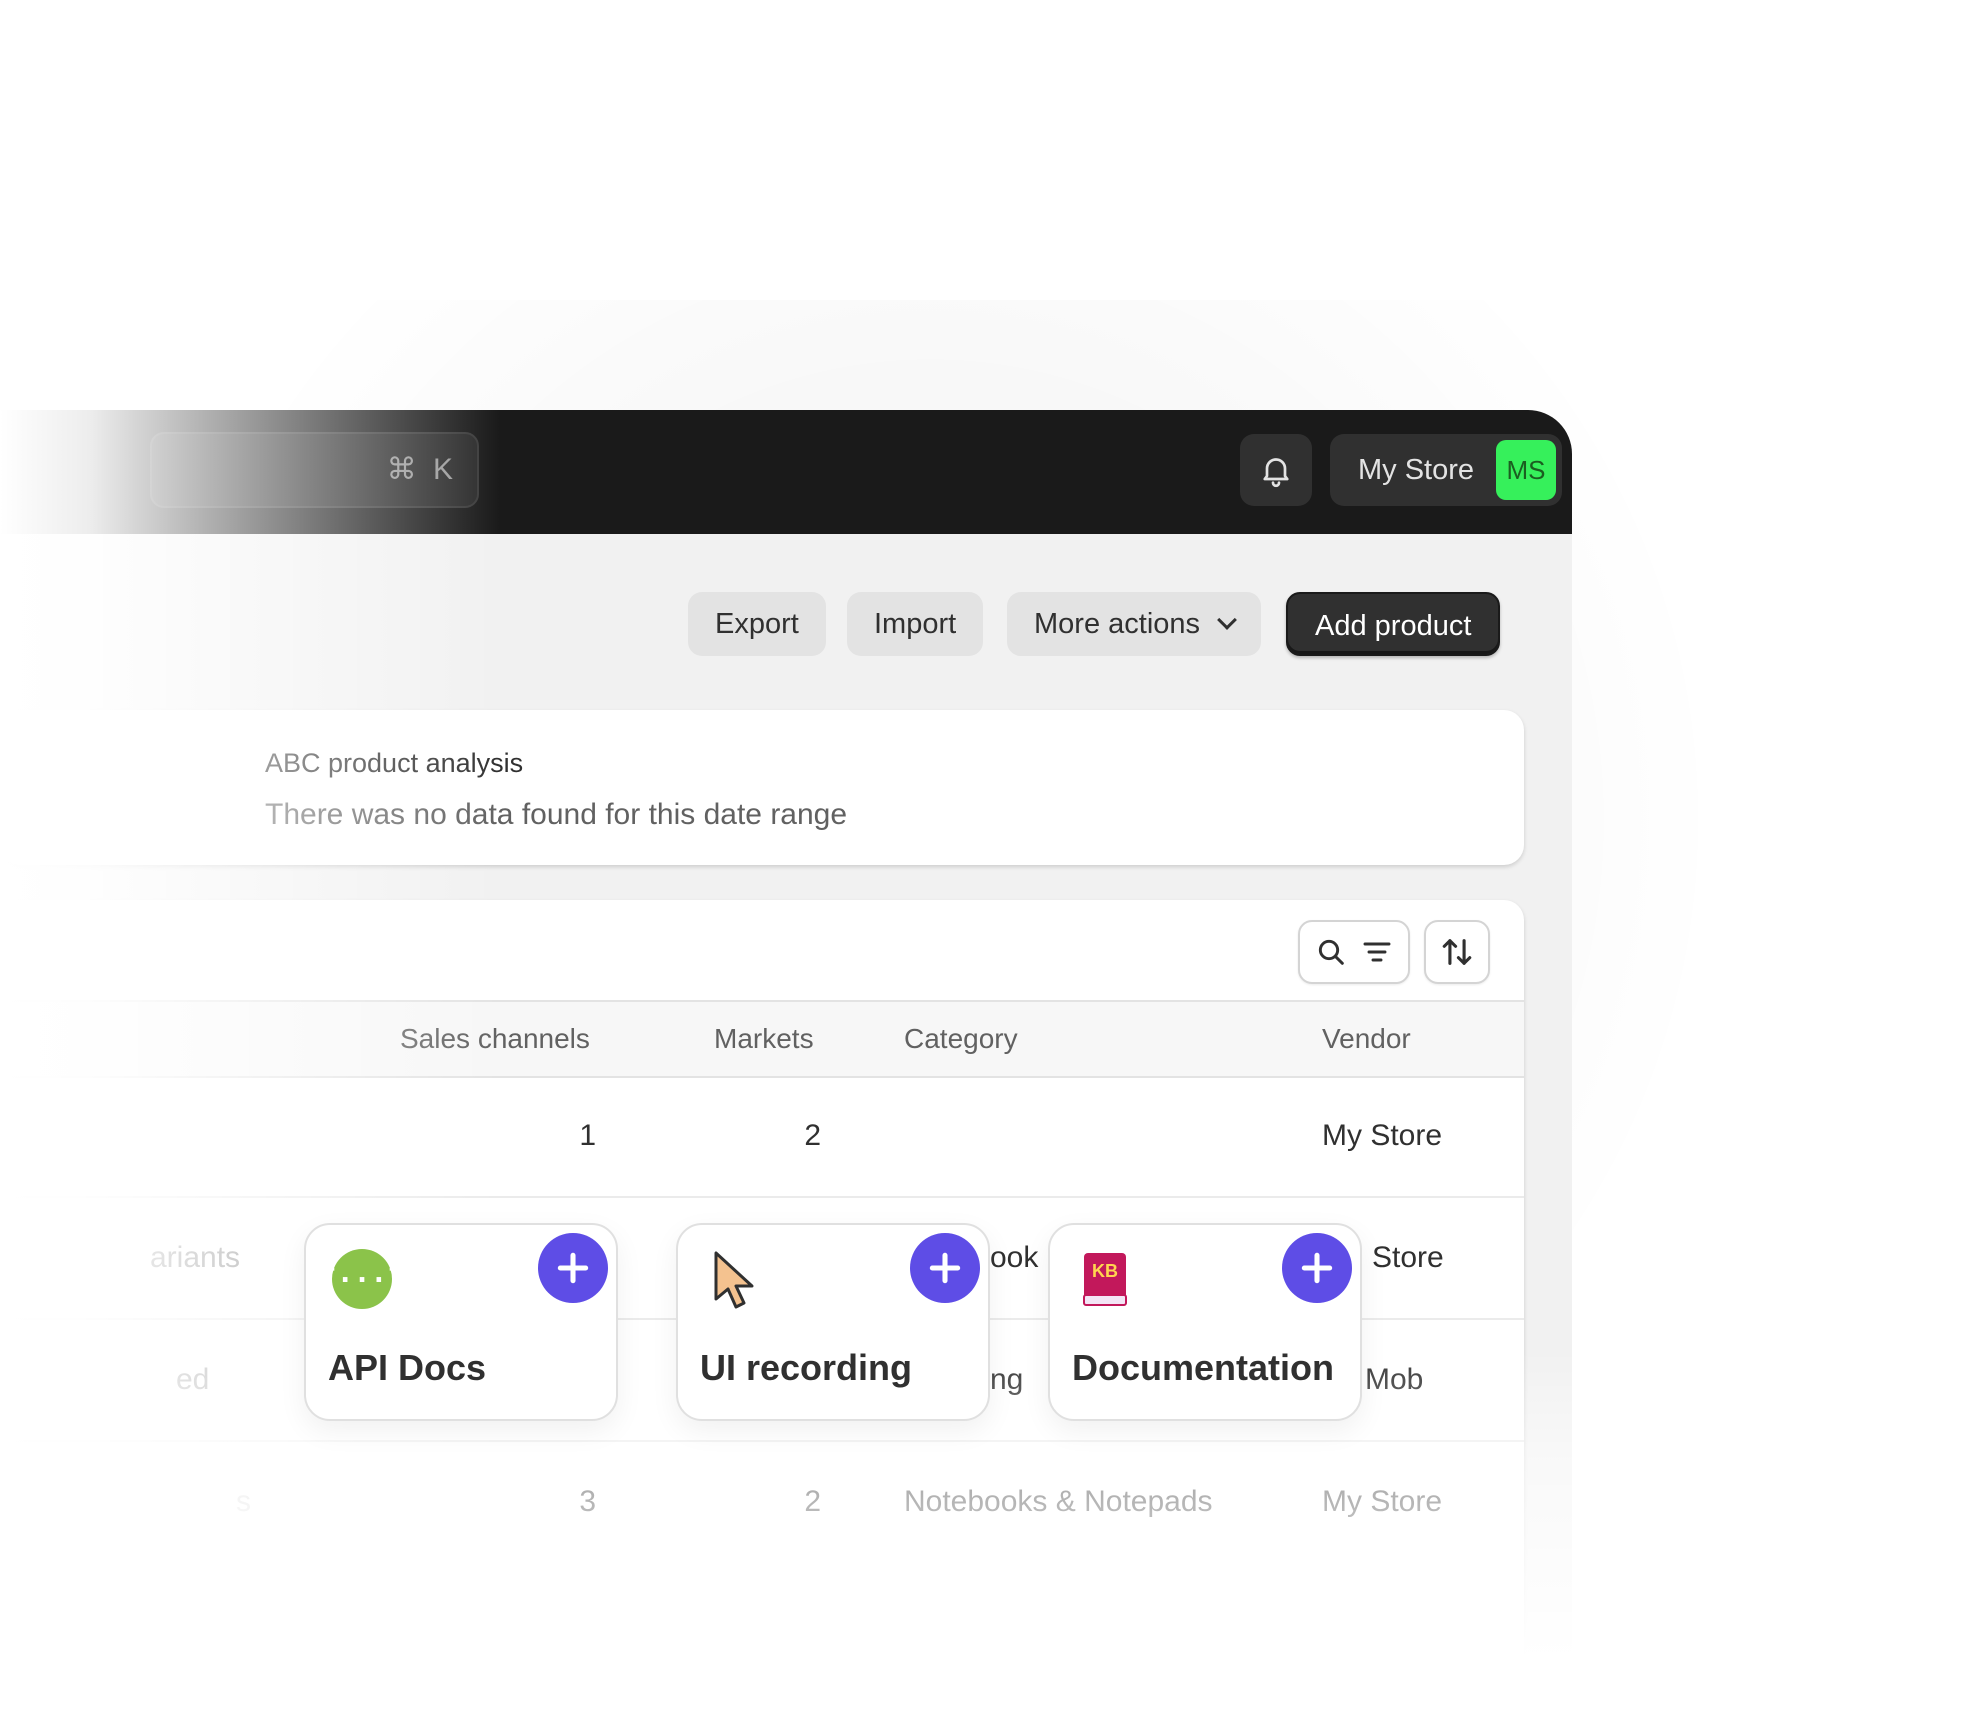 This screenshot has width=1968, height=1716. I want to click on column-vendor: Vendor, so click(1366, 1039).